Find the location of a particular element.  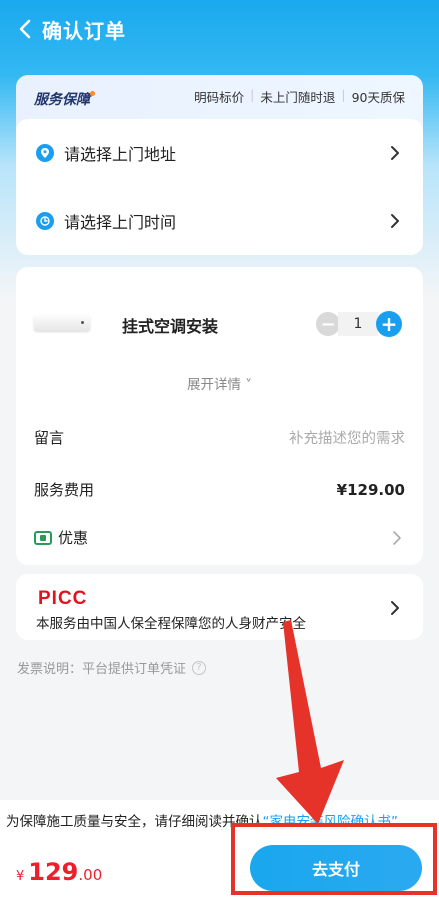

coupon-label: 优惠 is located at coordinates (73, 538).